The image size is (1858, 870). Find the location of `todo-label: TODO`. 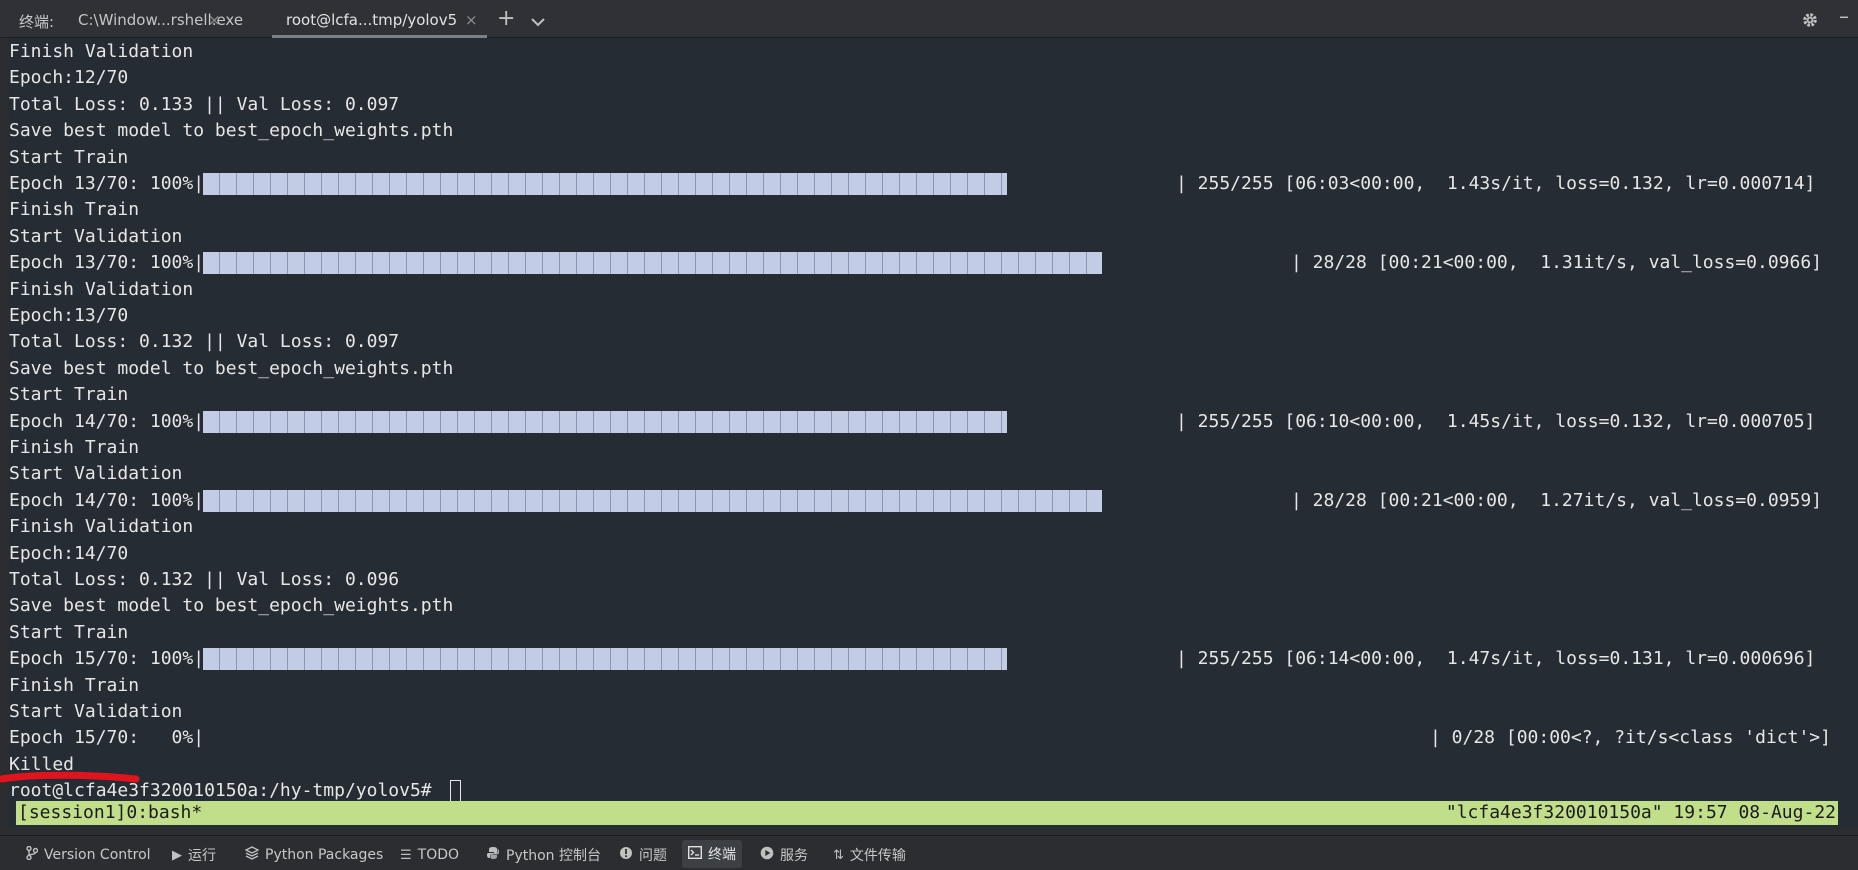

todo-label: TODO is located at coordinates (438, 855).